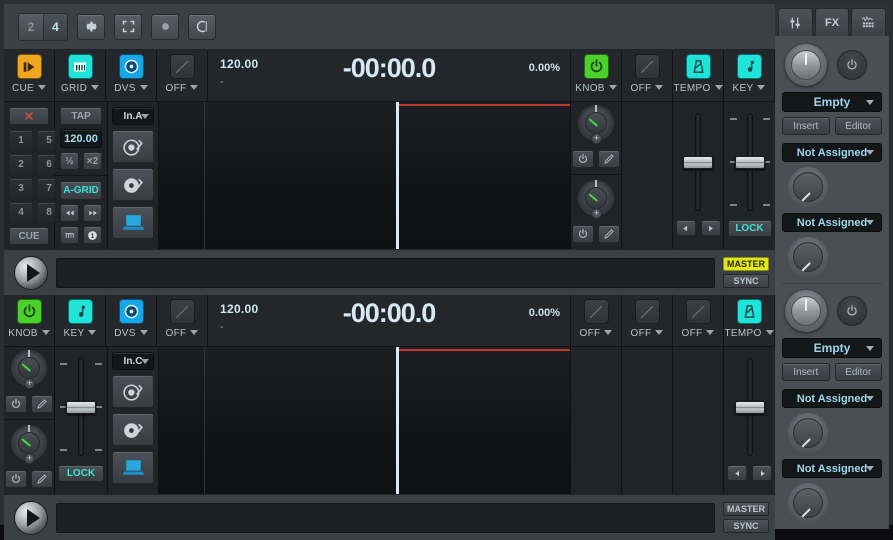 The image size is (893, 540). Describe the element at coordinates (21, 188) in the screenshot. I see `hotcue-3: 3` at that location.